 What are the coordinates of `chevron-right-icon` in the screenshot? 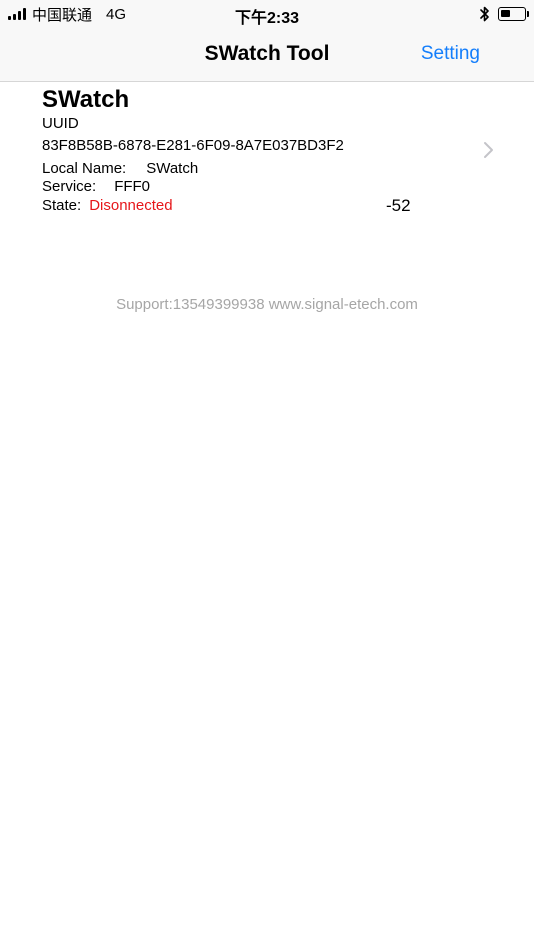 It's located at (489, 150).